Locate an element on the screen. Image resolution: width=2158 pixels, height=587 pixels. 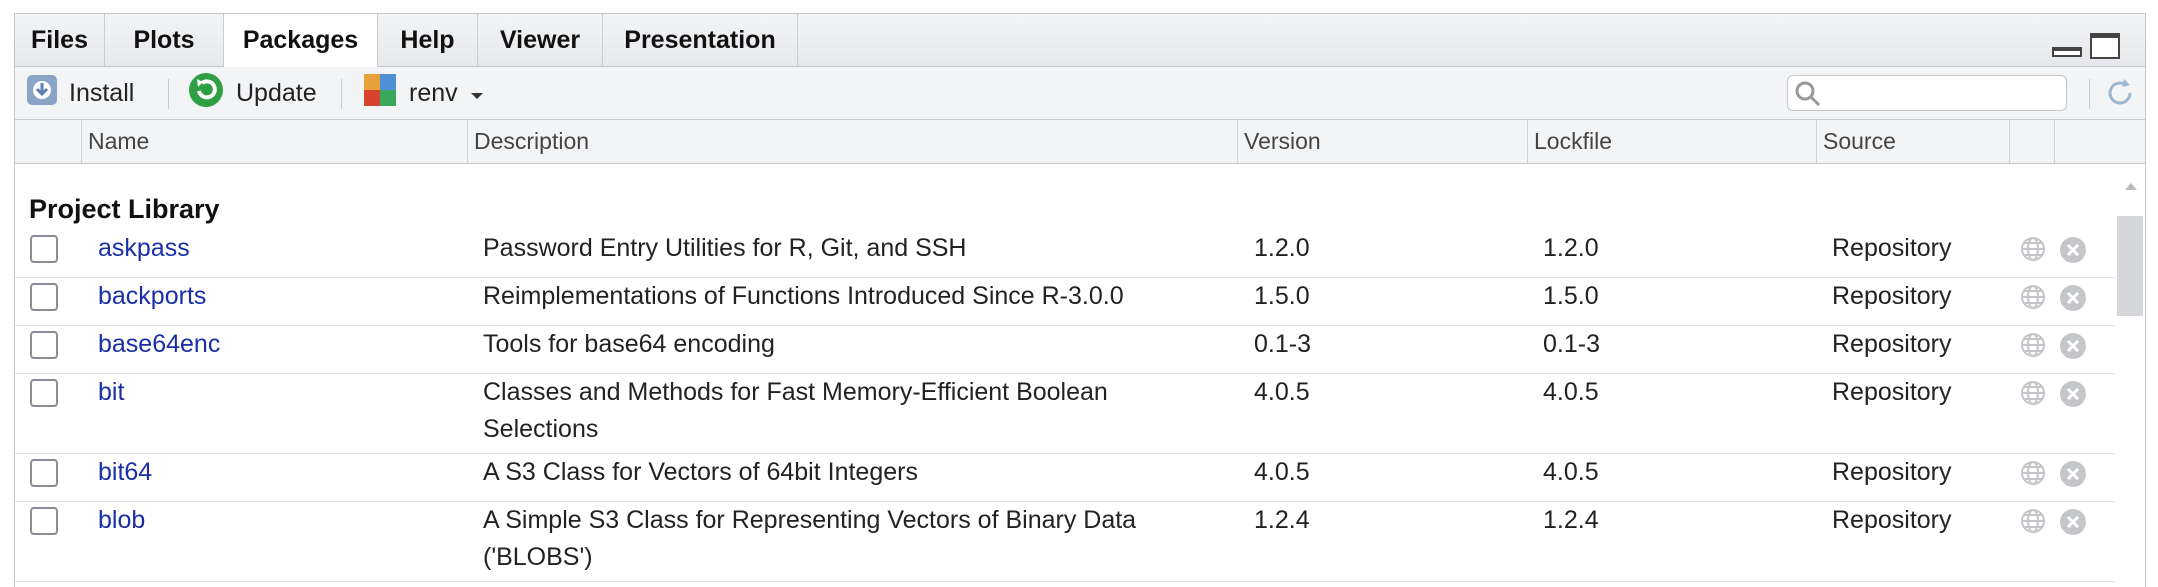
install-button: Install is located at coordinates (79, 93).